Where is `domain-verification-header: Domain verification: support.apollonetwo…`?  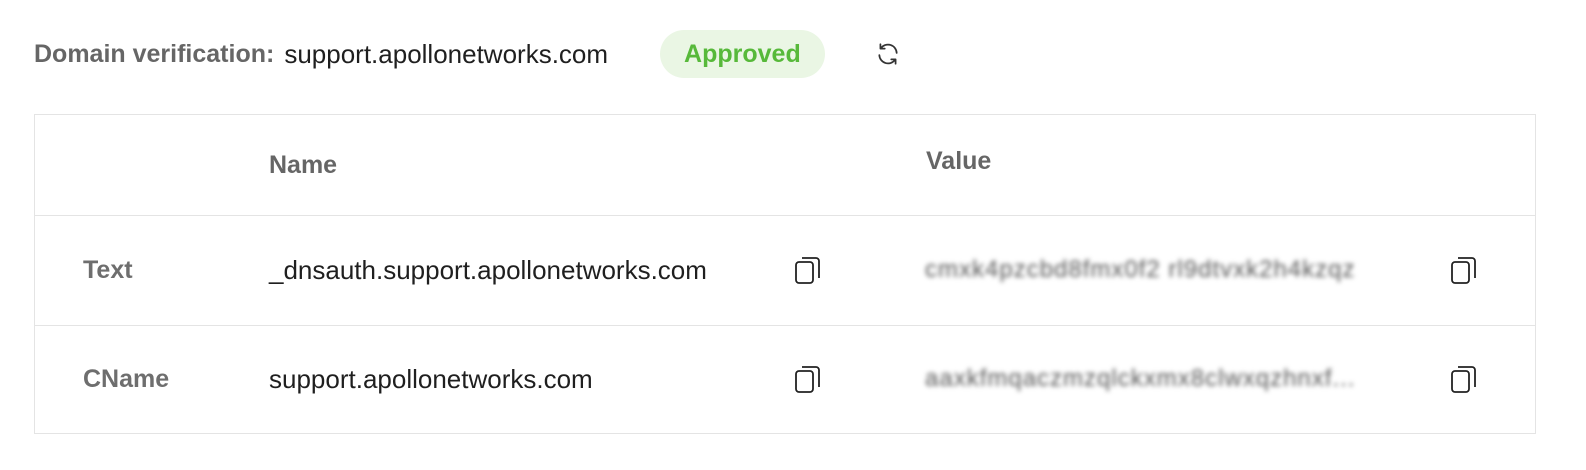
domain-verification-header: Domain verification: support.apollonetwo… is located at coordinates (468, 54).